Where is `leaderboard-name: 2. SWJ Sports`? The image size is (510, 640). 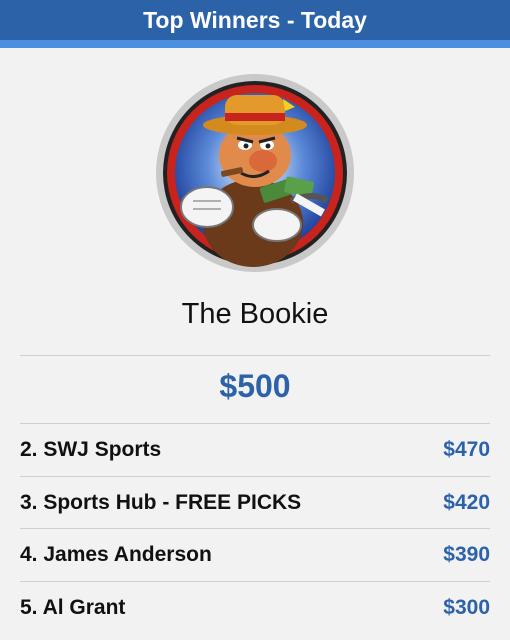
leaderboard-name: 2. SWJ Sports is located at coordinates (91, 449).